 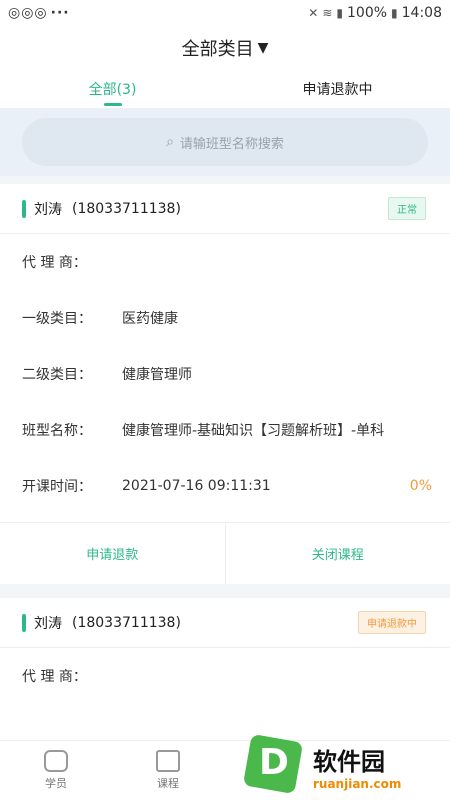 What do you see at coordinates (157, 375) in the screenshot?
I see `category2-value: 健康管理师` at bounding box center [157, 375].